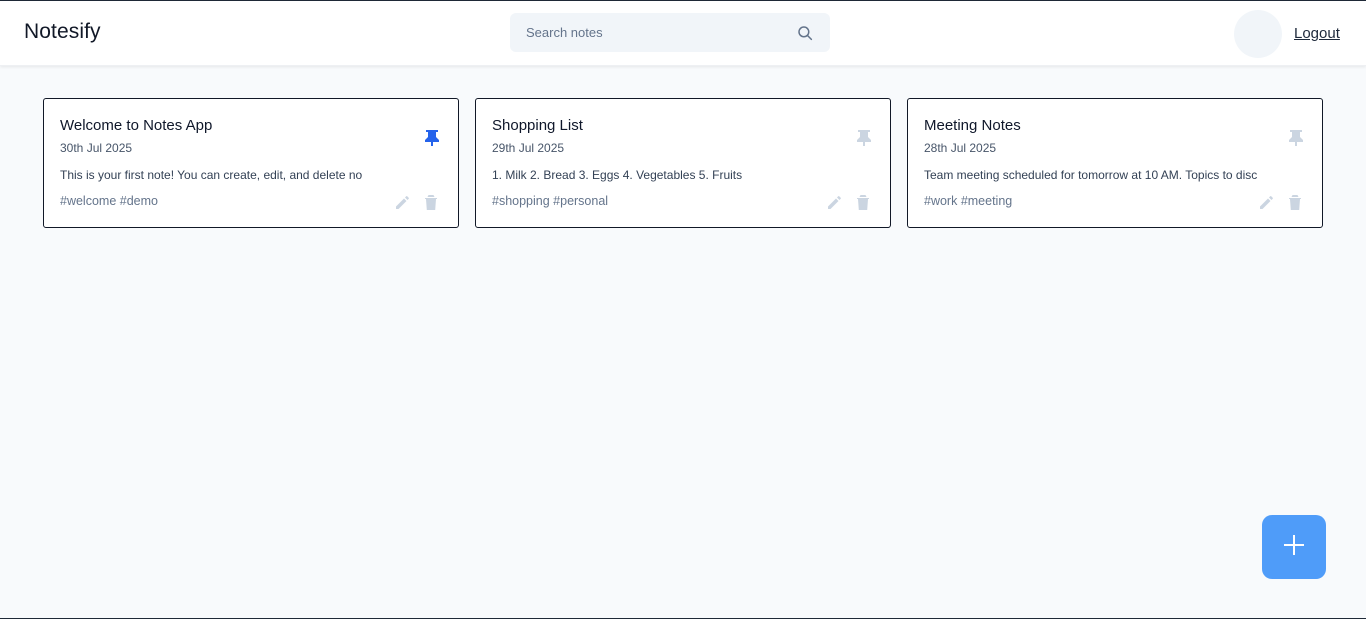 This screenshot has height=619, width=1366. Describe the element at coordinates (960, 148) in the screenshot. I see `note-date: 28th Jul 2025` at that location.